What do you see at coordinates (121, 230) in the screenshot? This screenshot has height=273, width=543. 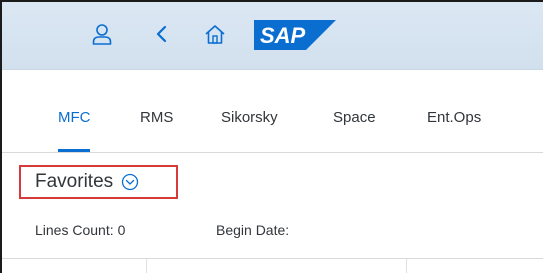 I see `lines-count-value: 0` at bounding box center [121, 230].